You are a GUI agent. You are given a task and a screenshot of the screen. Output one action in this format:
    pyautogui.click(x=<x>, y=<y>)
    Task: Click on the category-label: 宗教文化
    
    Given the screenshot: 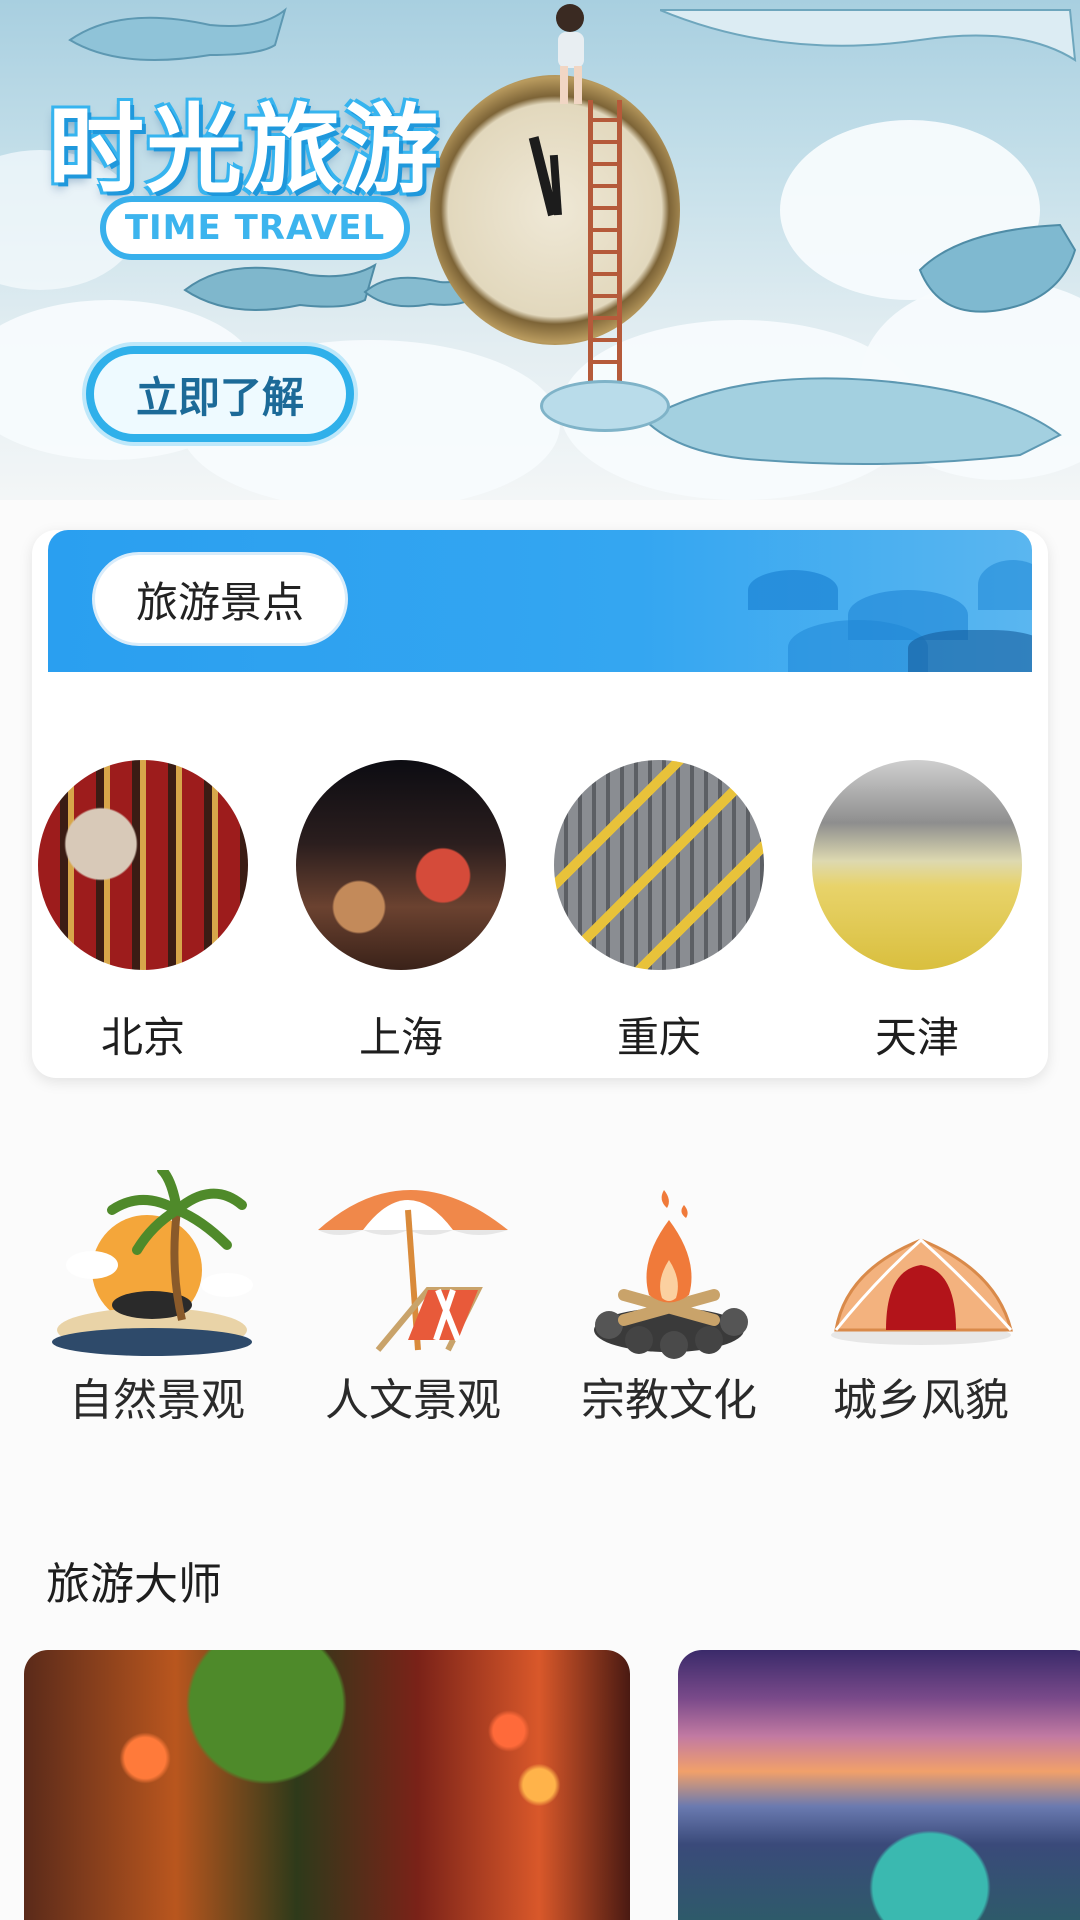 What is the action you would take?
    pyautogui.click(x=669, y=1400)
    